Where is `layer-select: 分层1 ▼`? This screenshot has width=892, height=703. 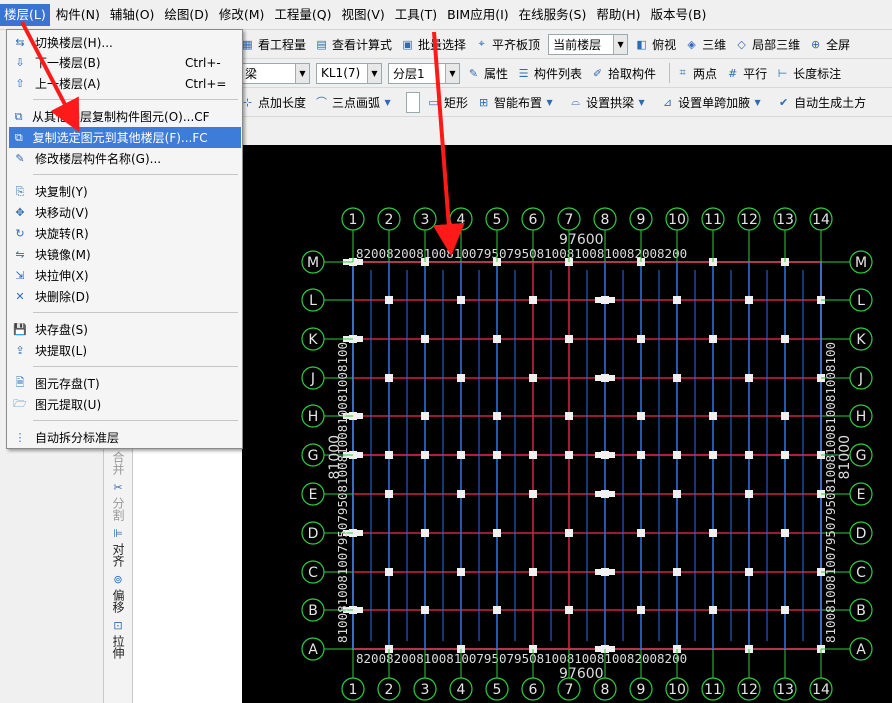
layer-select: 分层1 ▼ is located at coordinates (424, 73).